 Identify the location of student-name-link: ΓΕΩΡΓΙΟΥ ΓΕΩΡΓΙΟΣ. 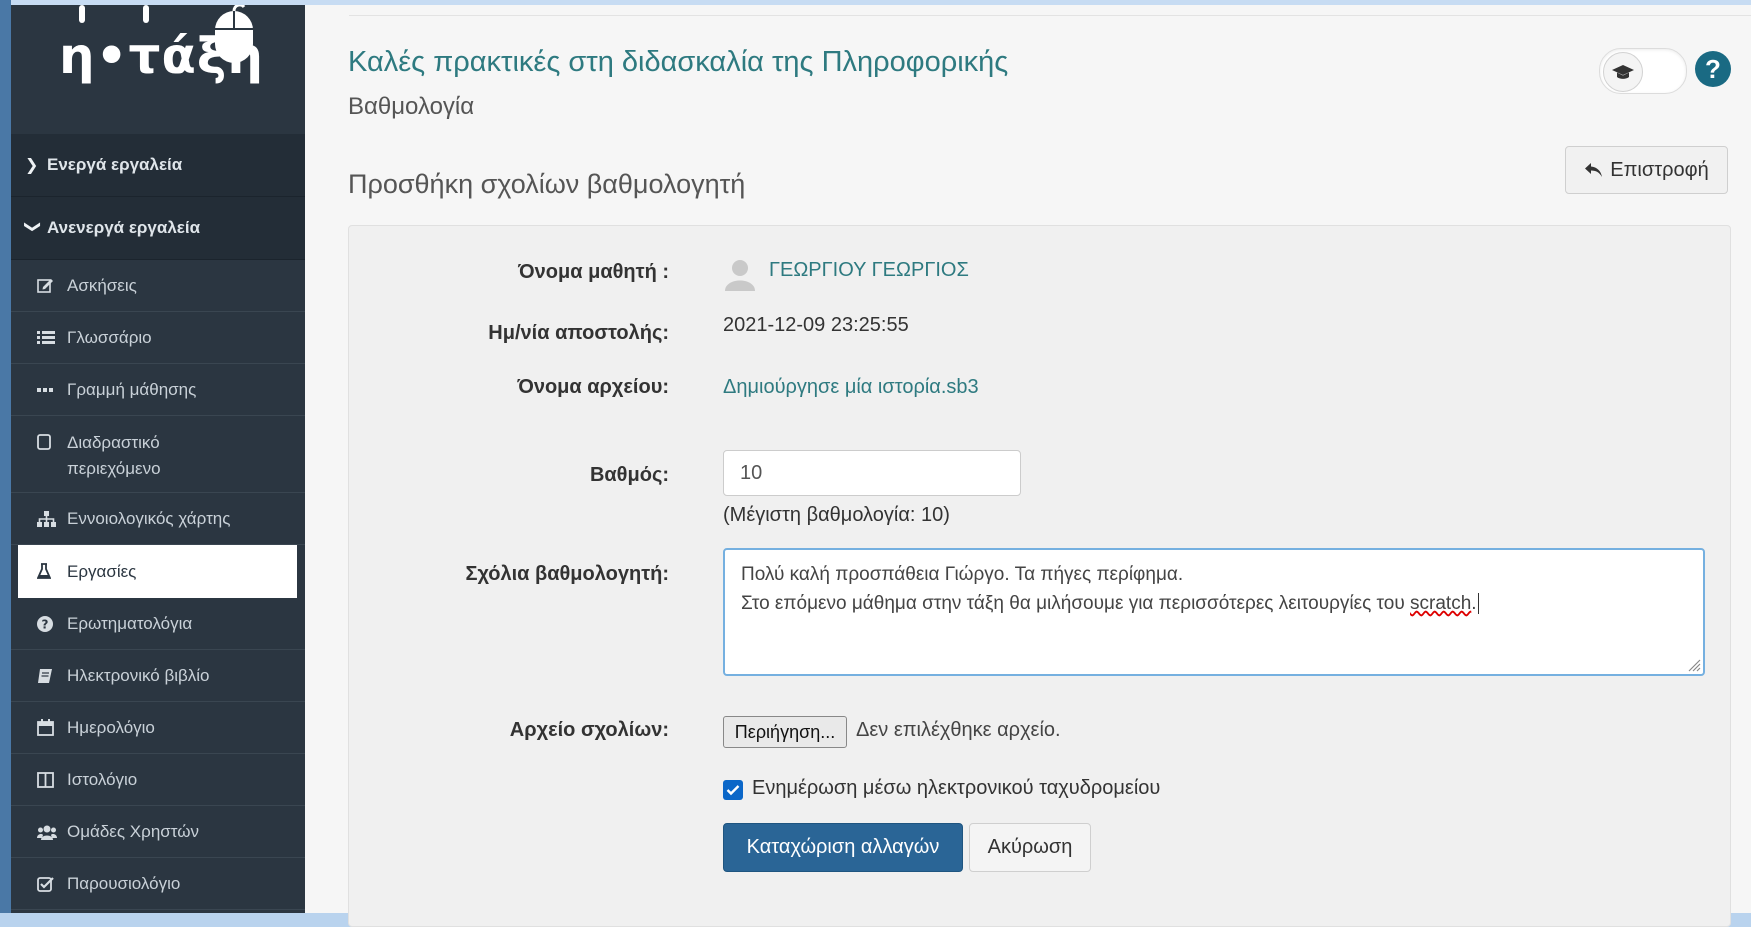
(869, 270).